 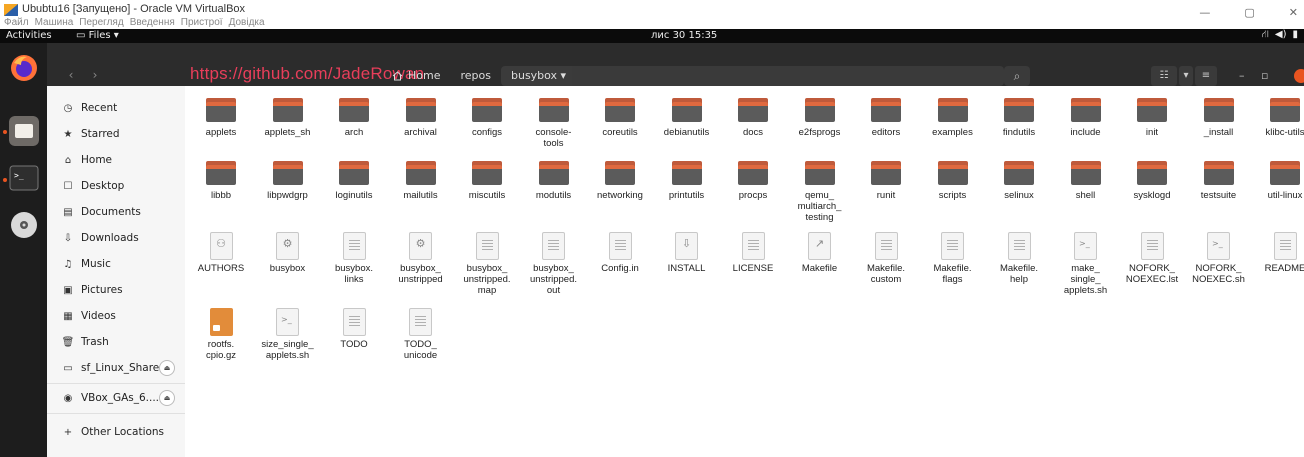 I want to click on file-item: applets, so click(x=221, y=118).